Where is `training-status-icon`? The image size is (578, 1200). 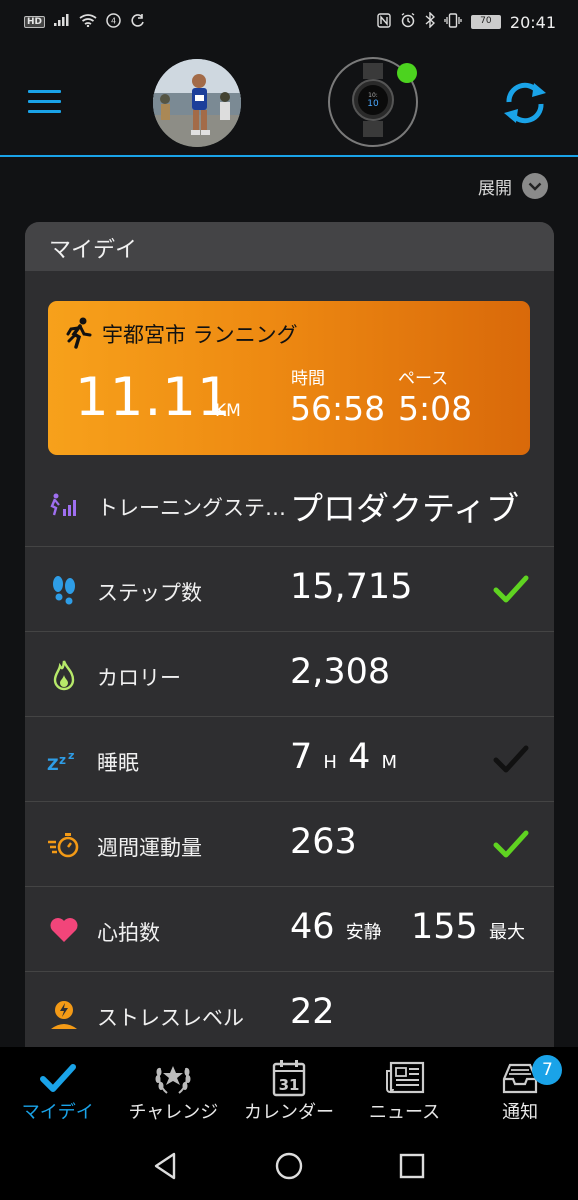
training-status-icon is located at coordinates (64, 505).